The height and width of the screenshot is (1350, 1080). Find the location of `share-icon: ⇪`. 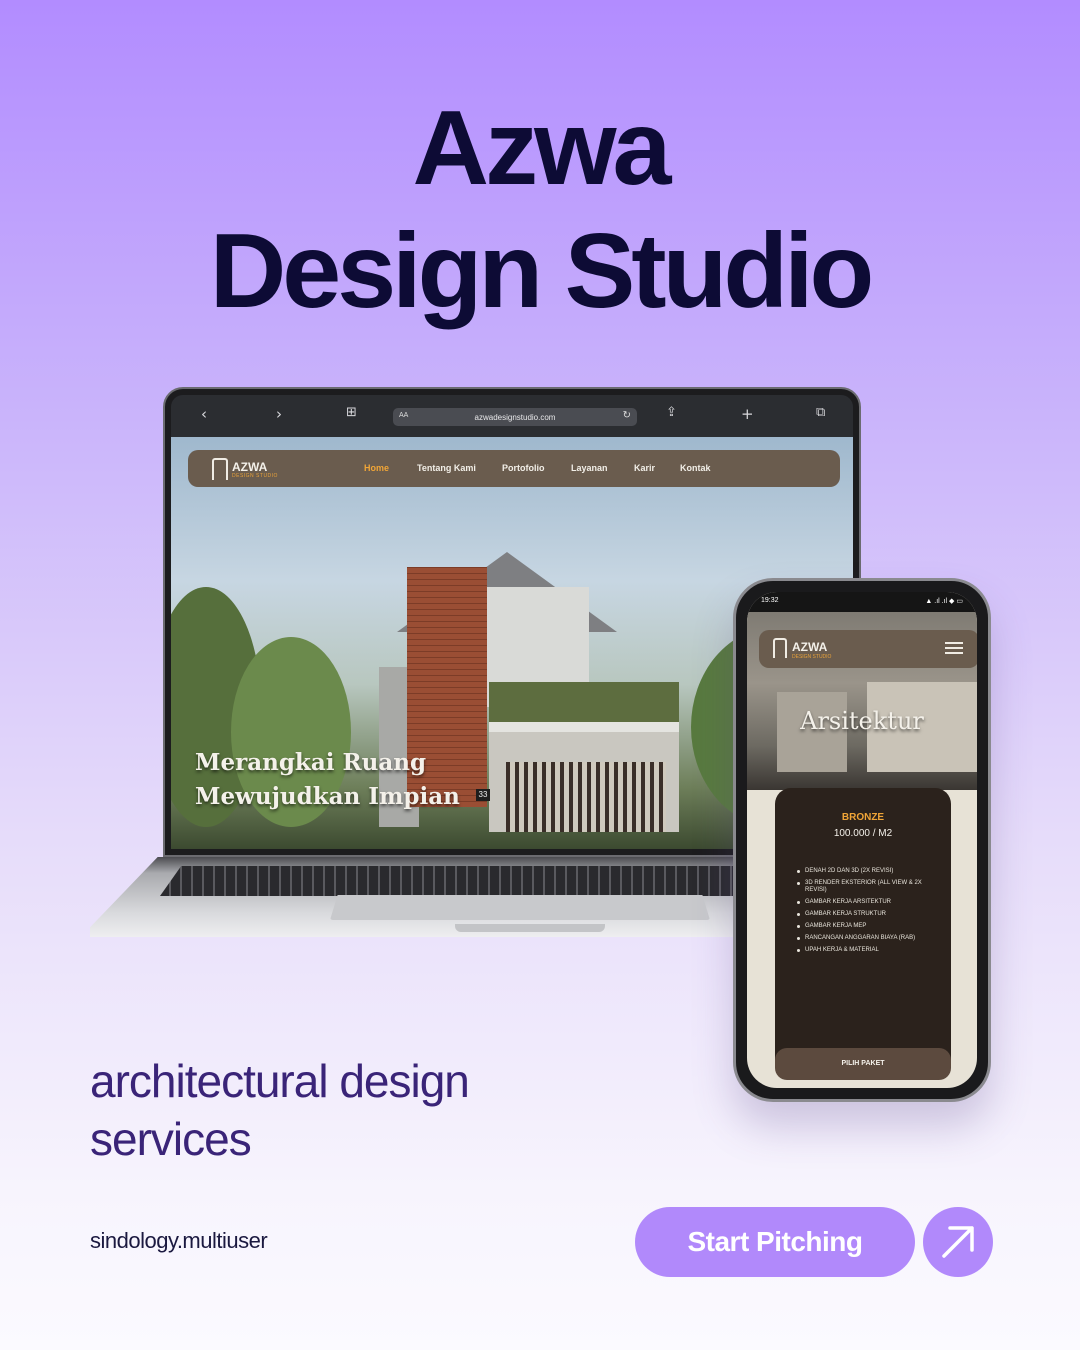

share-icon: ⇪ is located at coordinates (671, 412).